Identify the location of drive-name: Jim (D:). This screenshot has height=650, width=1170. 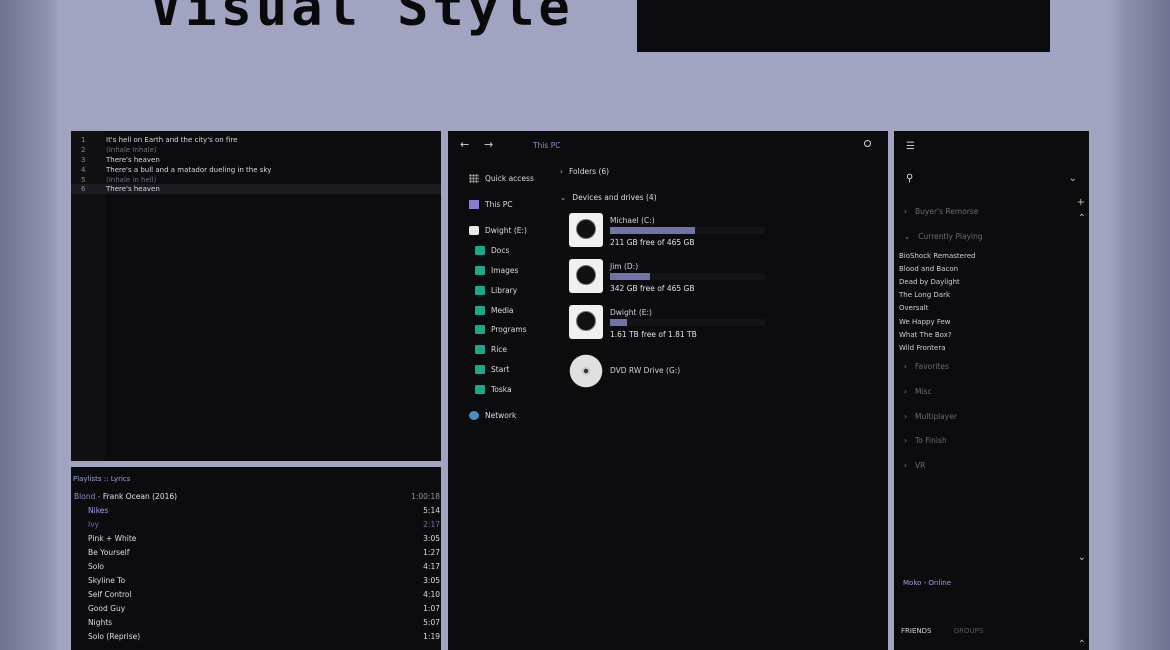
(624, 266).